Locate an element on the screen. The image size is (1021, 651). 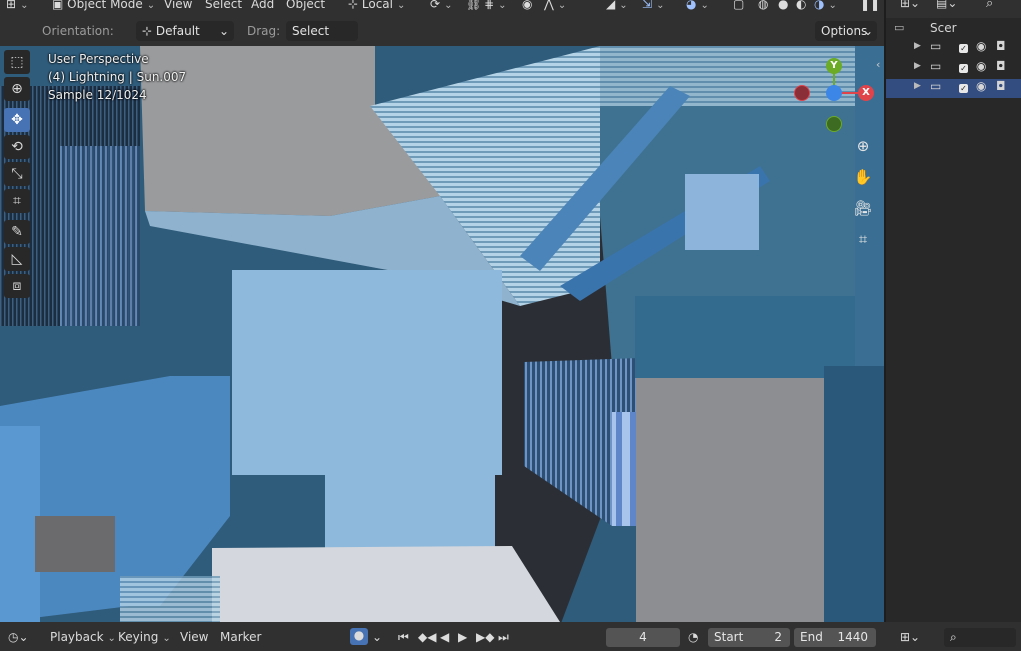
navigation-gizmo: Y X is located at coordinates (835, 95).